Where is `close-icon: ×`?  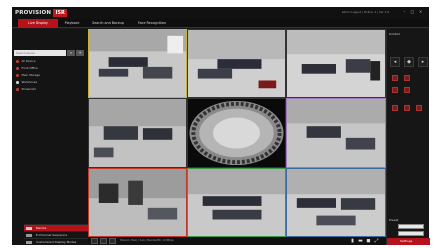
close-icon: × is located at coordinates (420, 11).